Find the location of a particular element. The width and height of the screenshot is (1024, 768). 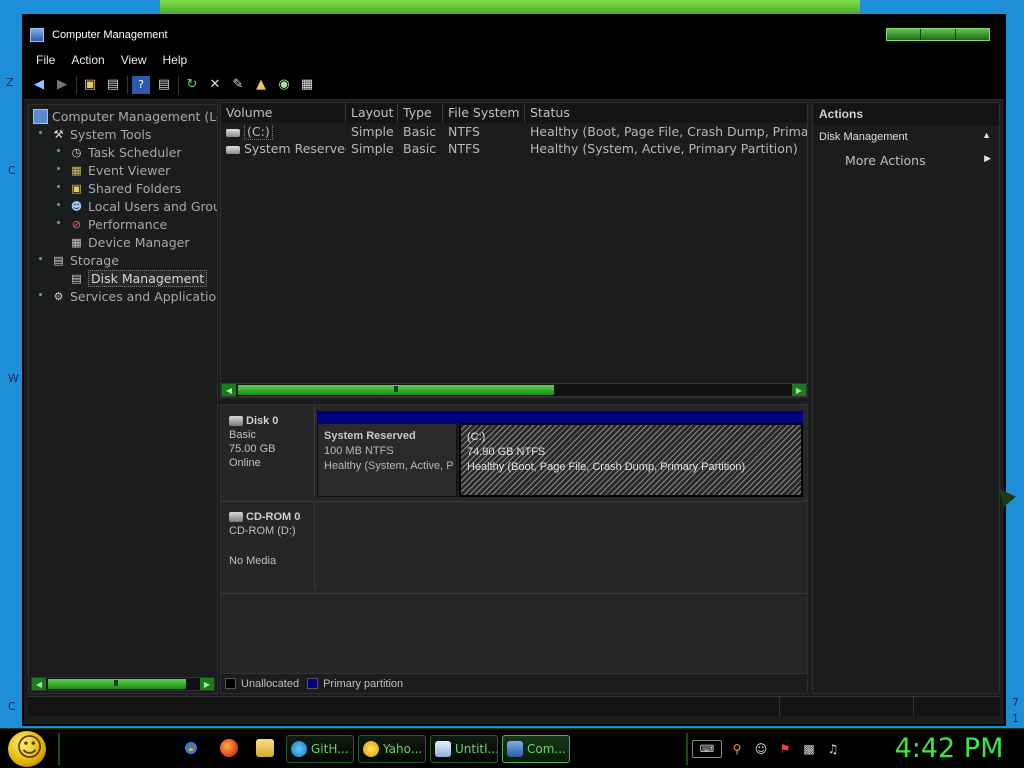

users-icon: ☻ is located at coordinates (76, 206).